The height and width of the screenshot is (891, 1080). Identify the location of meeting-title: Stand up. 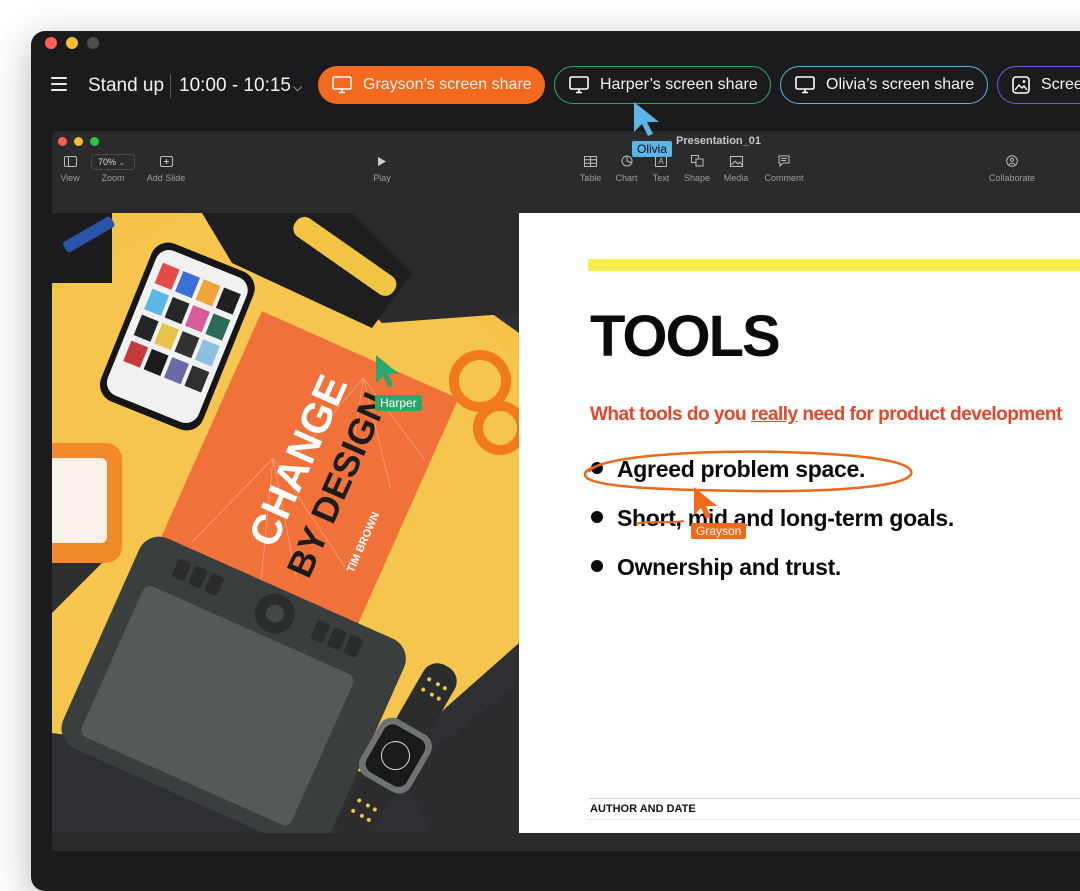
(126, 85).